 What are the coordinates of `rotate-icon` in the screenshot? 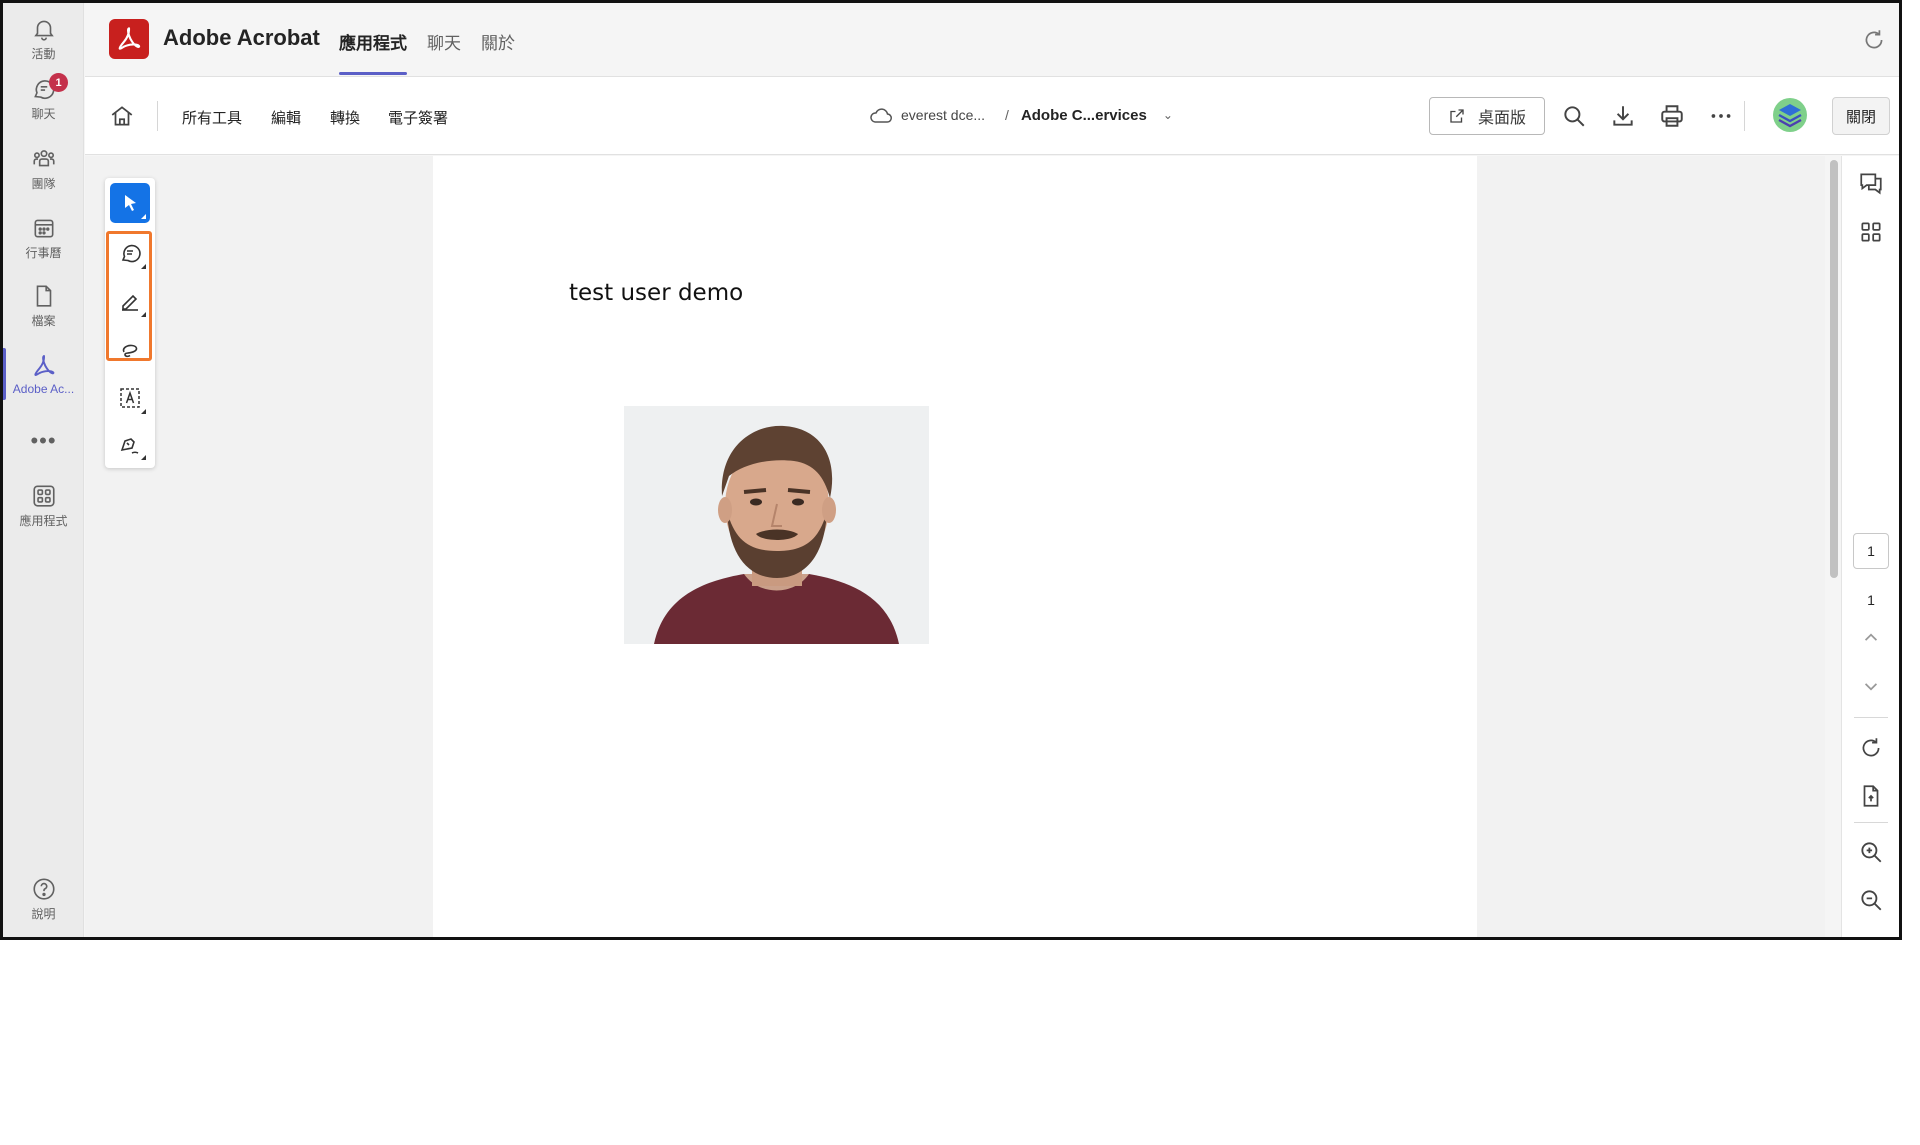 It's located at (1871, 748).